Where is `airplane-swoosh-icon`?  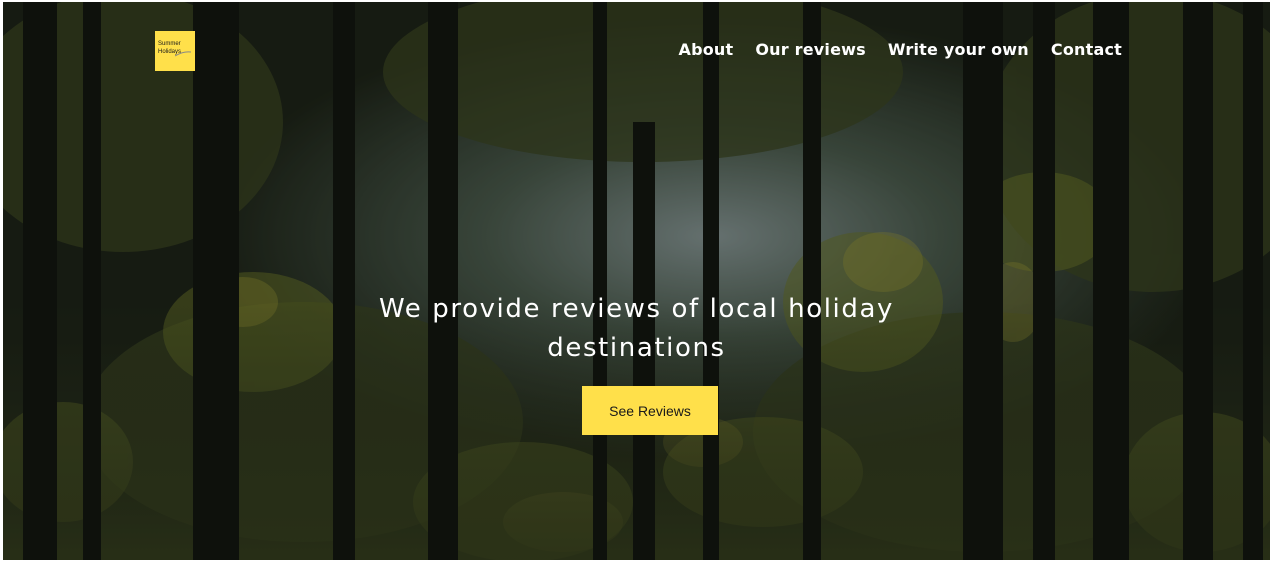
airplane-swoosh-icon is located at coordinates (183, 54).